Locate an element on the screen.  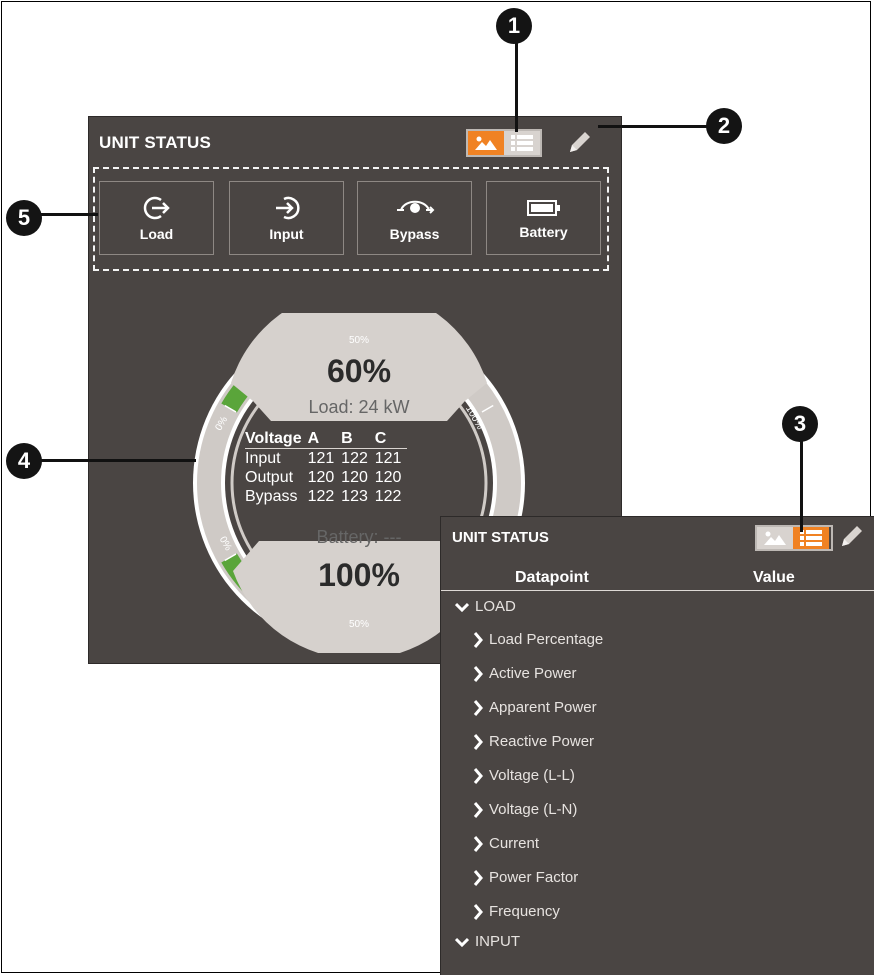
table-row: Bypass 122 123 122 is located at coordinates (326, 496).